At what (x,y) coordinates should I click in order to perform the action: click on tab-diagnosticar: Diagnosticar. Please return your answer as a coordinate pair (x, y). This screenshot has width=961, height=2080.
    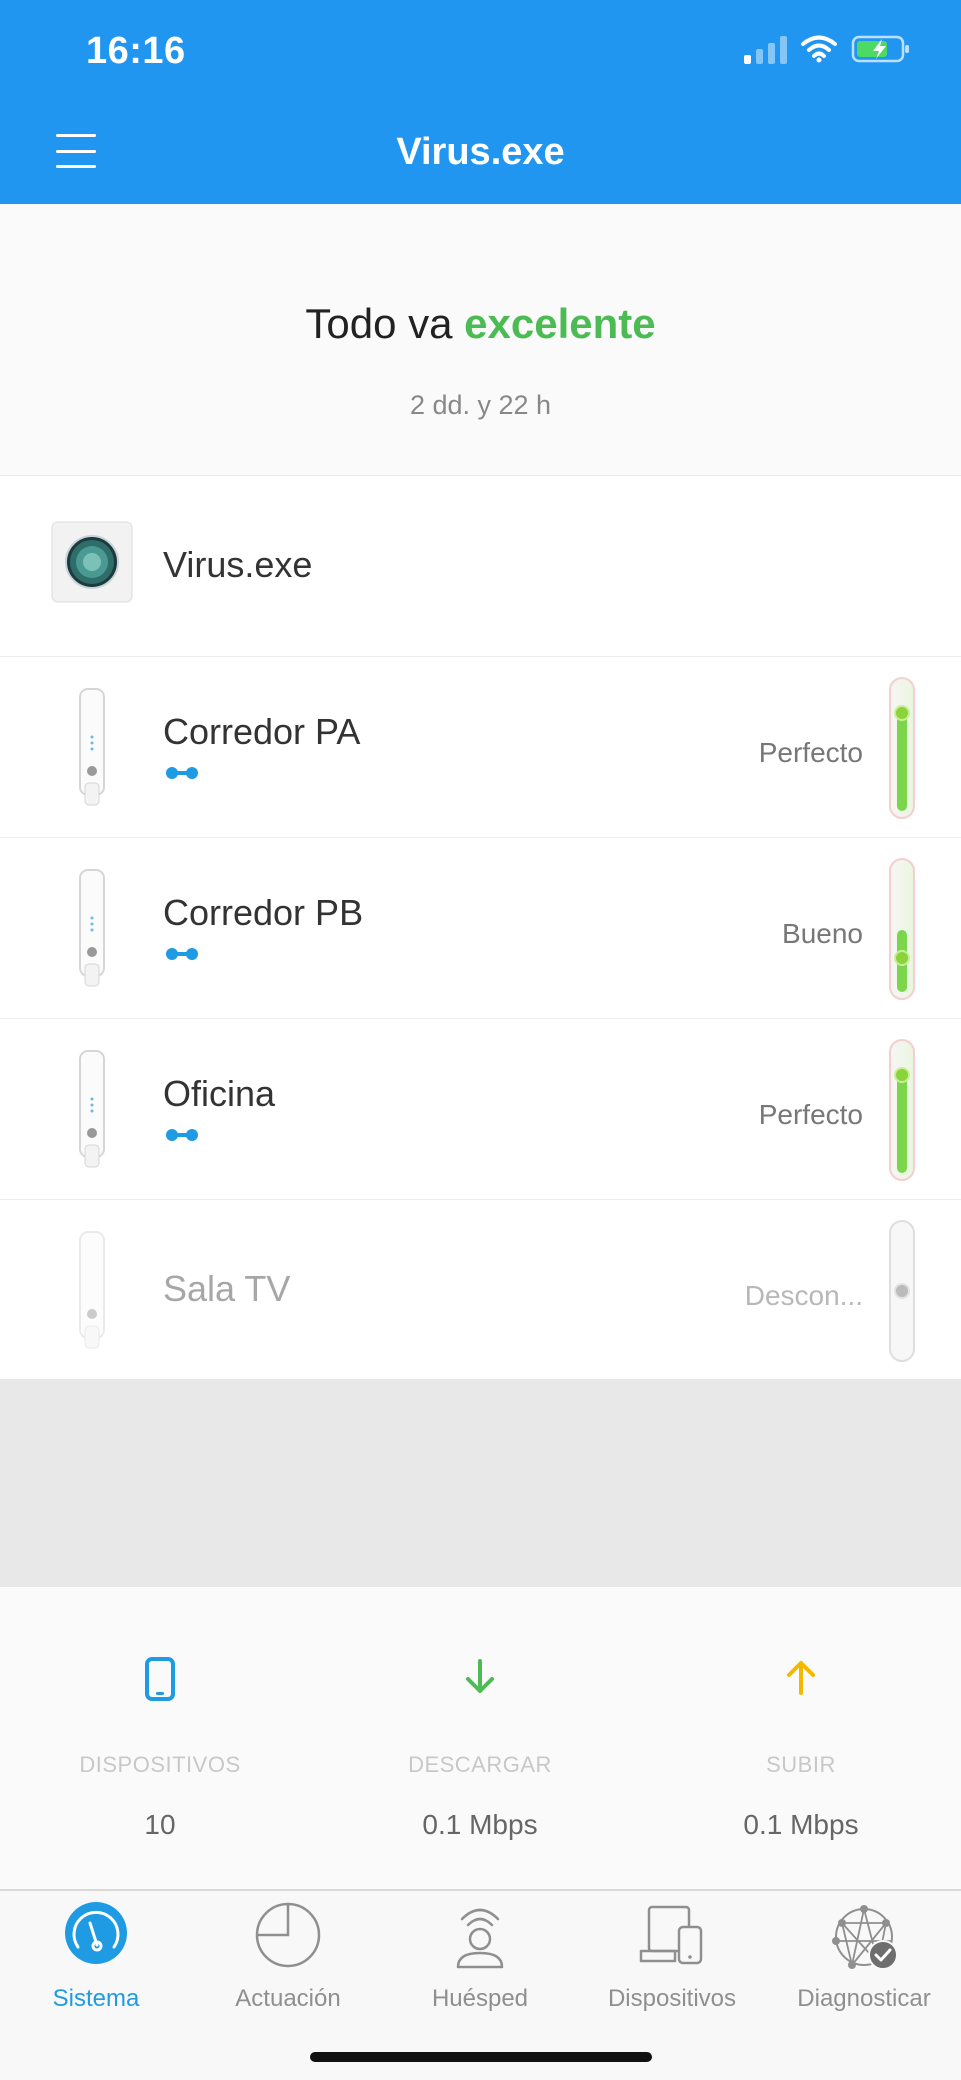
    Looking at the image, I should click on (864, 1956).